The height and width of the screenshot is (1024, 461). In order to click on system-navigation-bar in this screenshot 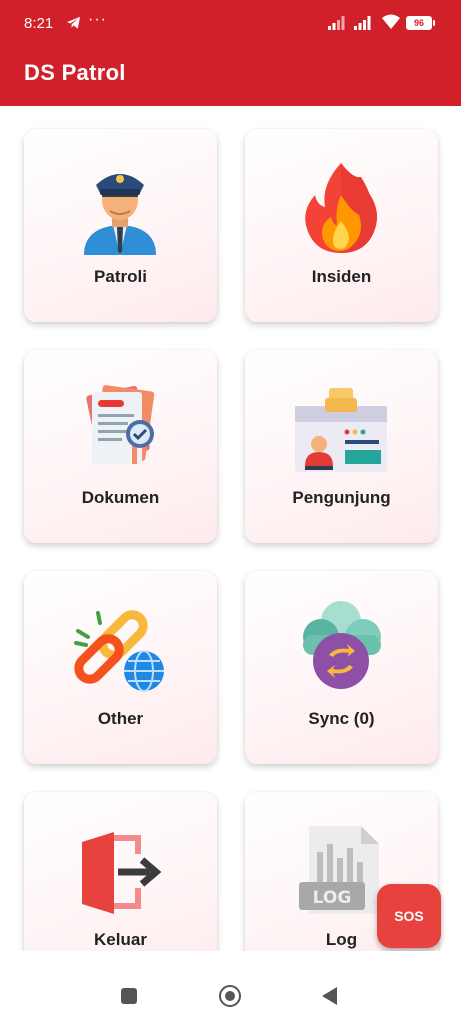, I will do `click(230, 987)`.